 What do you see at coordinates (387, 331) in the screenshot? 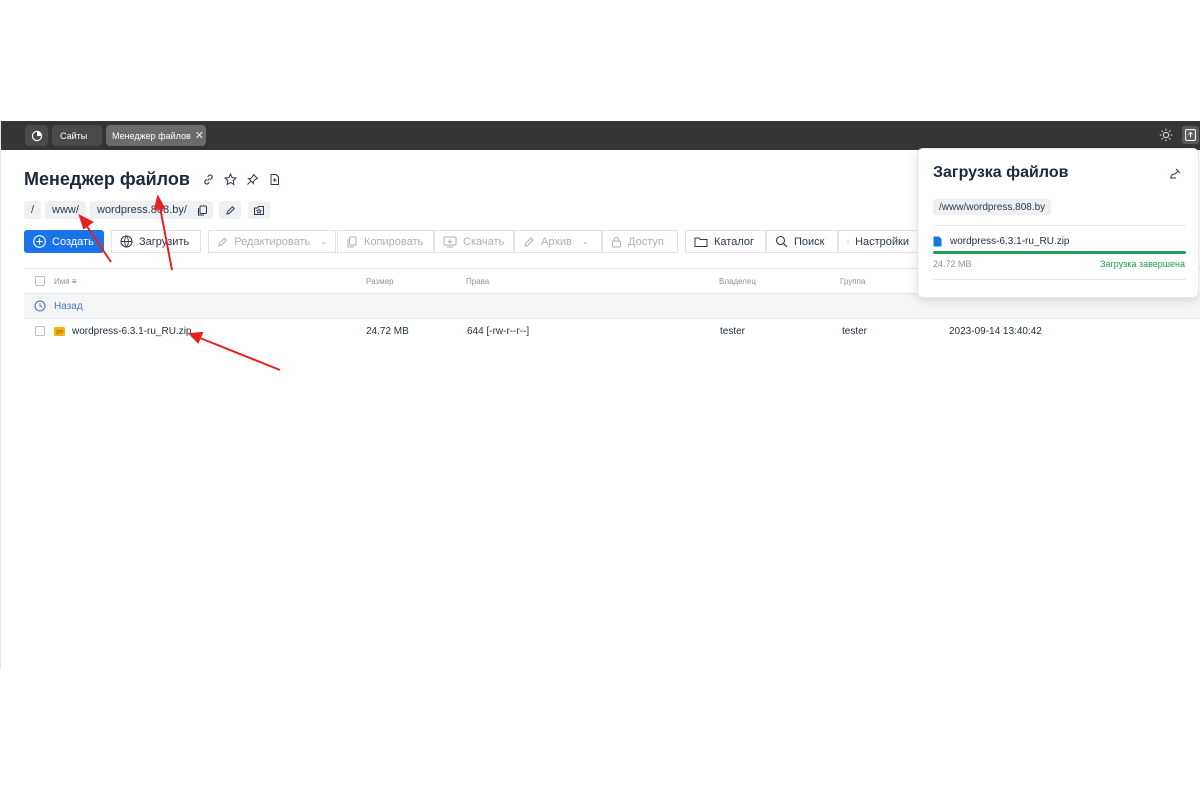
I see `file-size: 24.72 MB` at bounding box center [387, 331].